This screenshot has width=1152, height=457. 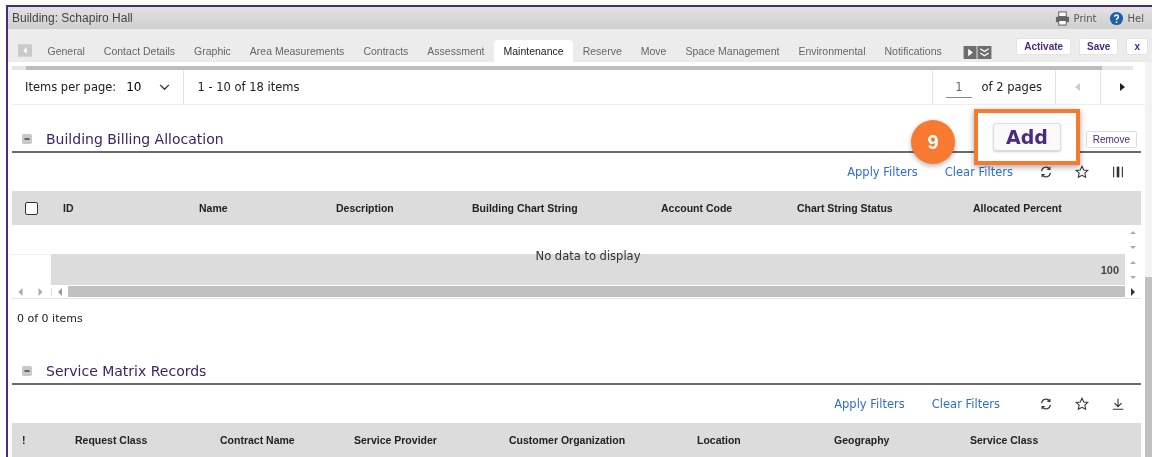 I want to click on column-header: Customer Organization, so click(x=593, y=440).